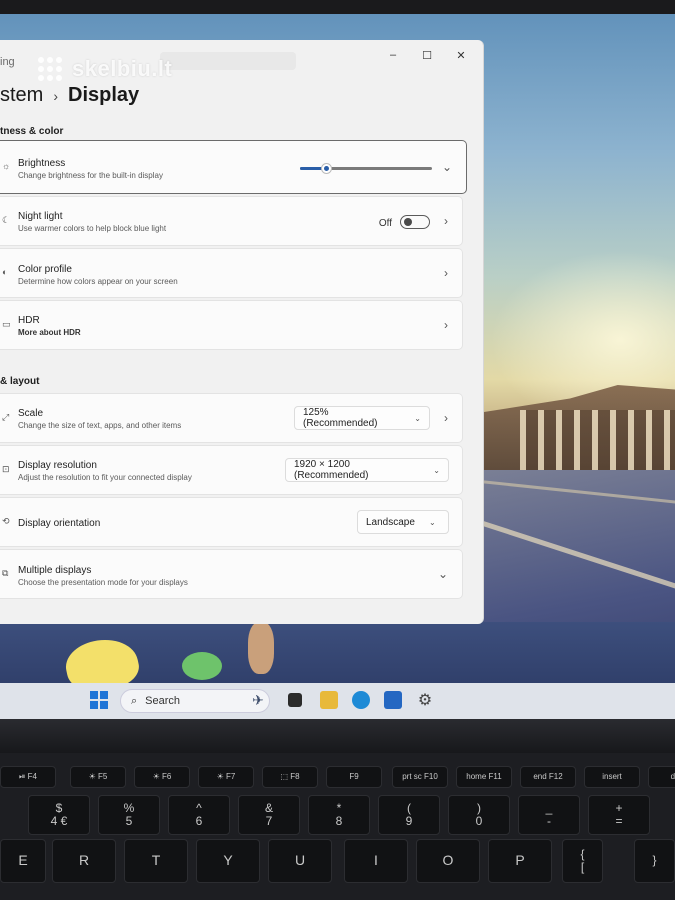 Image resolution: width=675 pixels, height=900 pixels. Describe the element at coordinates (258, 700) in the screenshot. I see `plane-widget-icon: ✈` at that location.